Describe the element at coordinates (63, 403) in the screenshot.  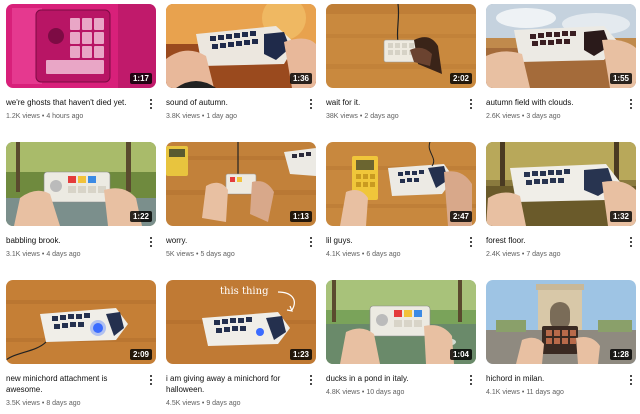
I see `upload-age: 8 days ago` at that location.